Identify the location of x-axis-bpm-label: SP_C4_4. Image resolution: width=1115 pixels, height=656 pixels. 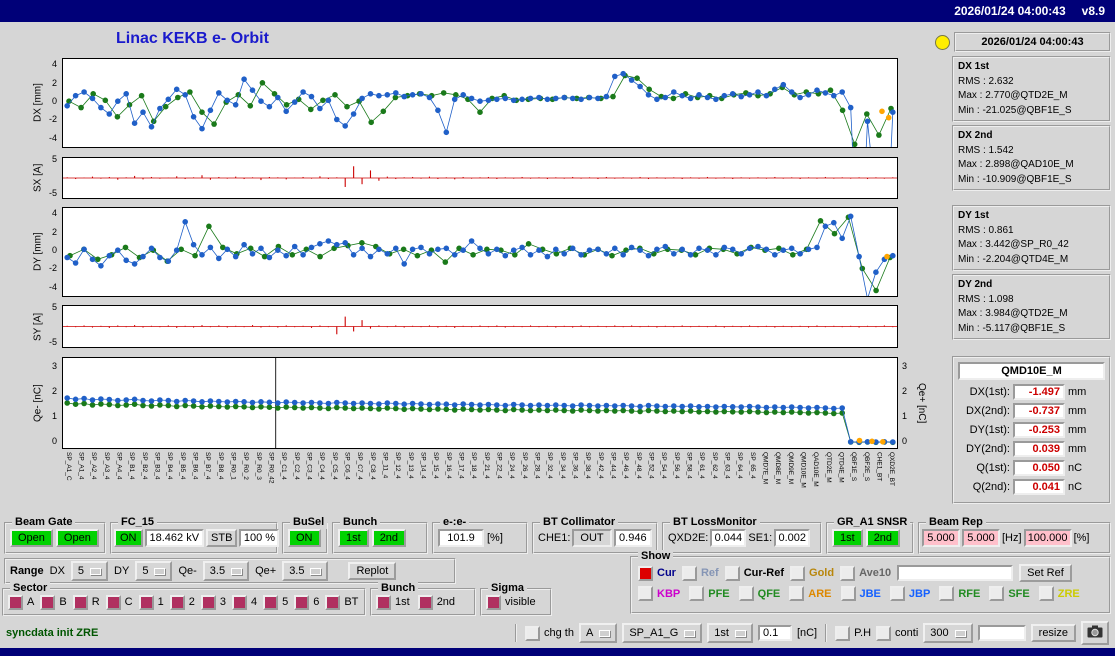
(322, 466).